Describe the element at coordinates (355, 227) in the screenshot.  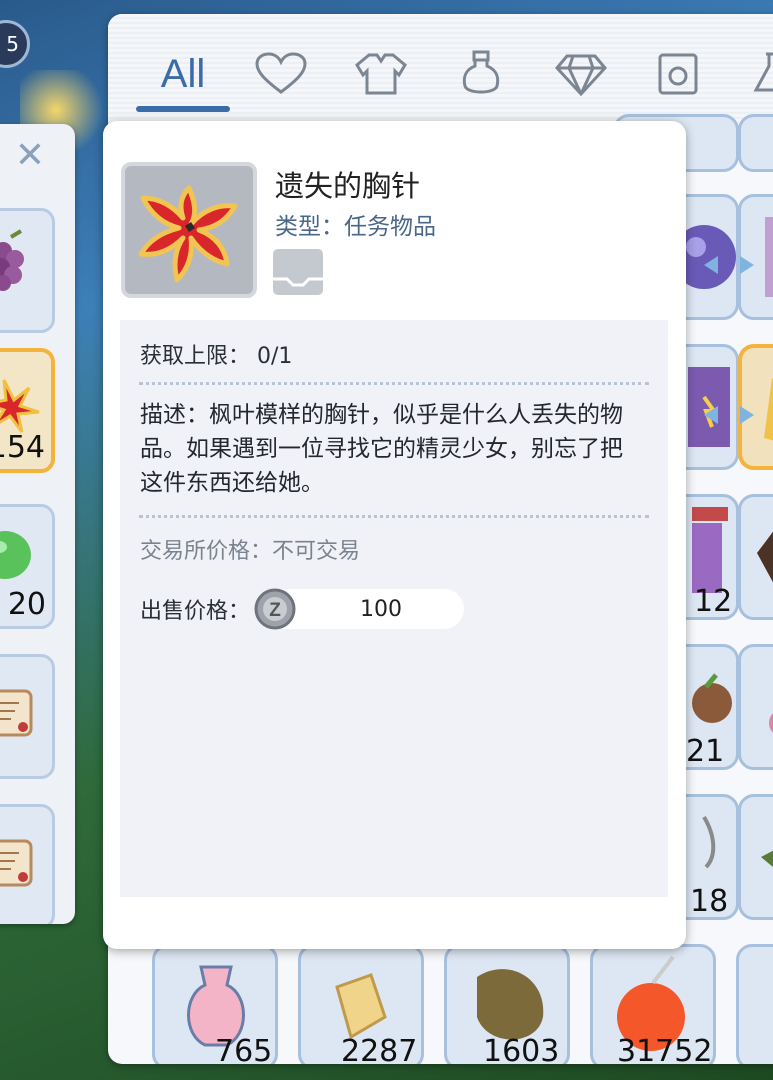
I see `item-type: 类型：任务物品` at that location.